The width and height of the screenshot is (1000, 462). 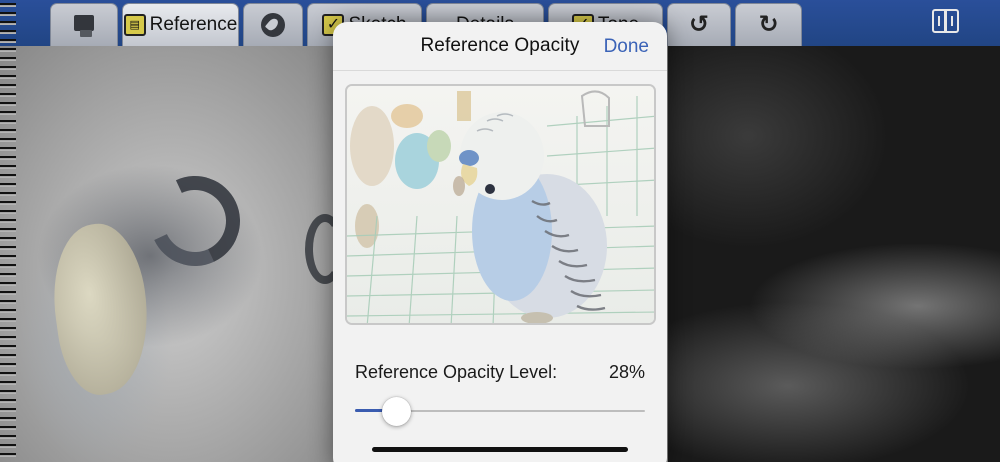 I want to click on undo-button: ↺, so click(x=699, y=24).